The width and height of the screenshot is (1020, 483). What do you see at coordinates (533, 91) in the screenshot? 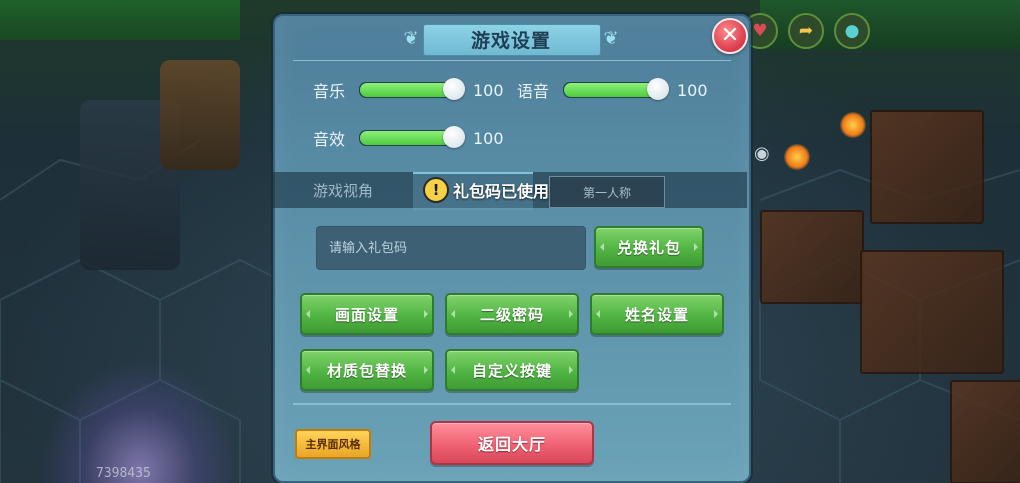
I see `voice-label: 语音` at bounding box center [533, 91].